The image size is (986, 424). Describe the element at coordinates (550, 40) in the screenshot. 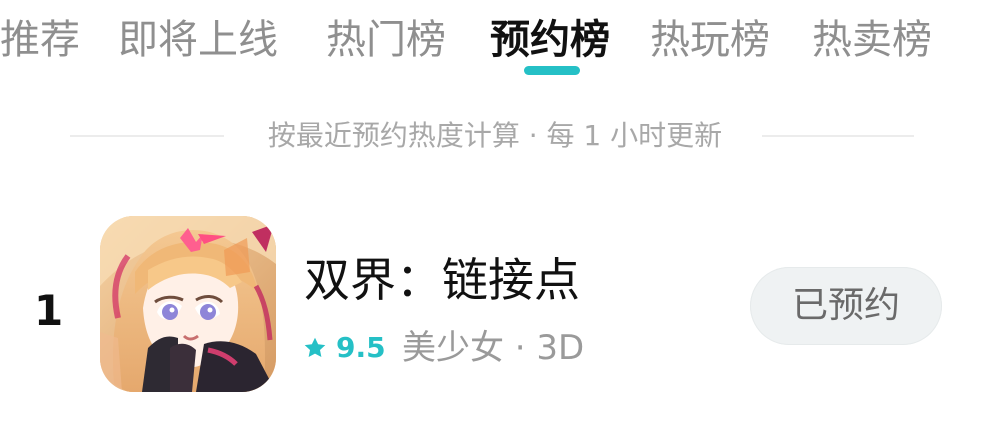

I see `tab-reservation: 预约榜` at that location.